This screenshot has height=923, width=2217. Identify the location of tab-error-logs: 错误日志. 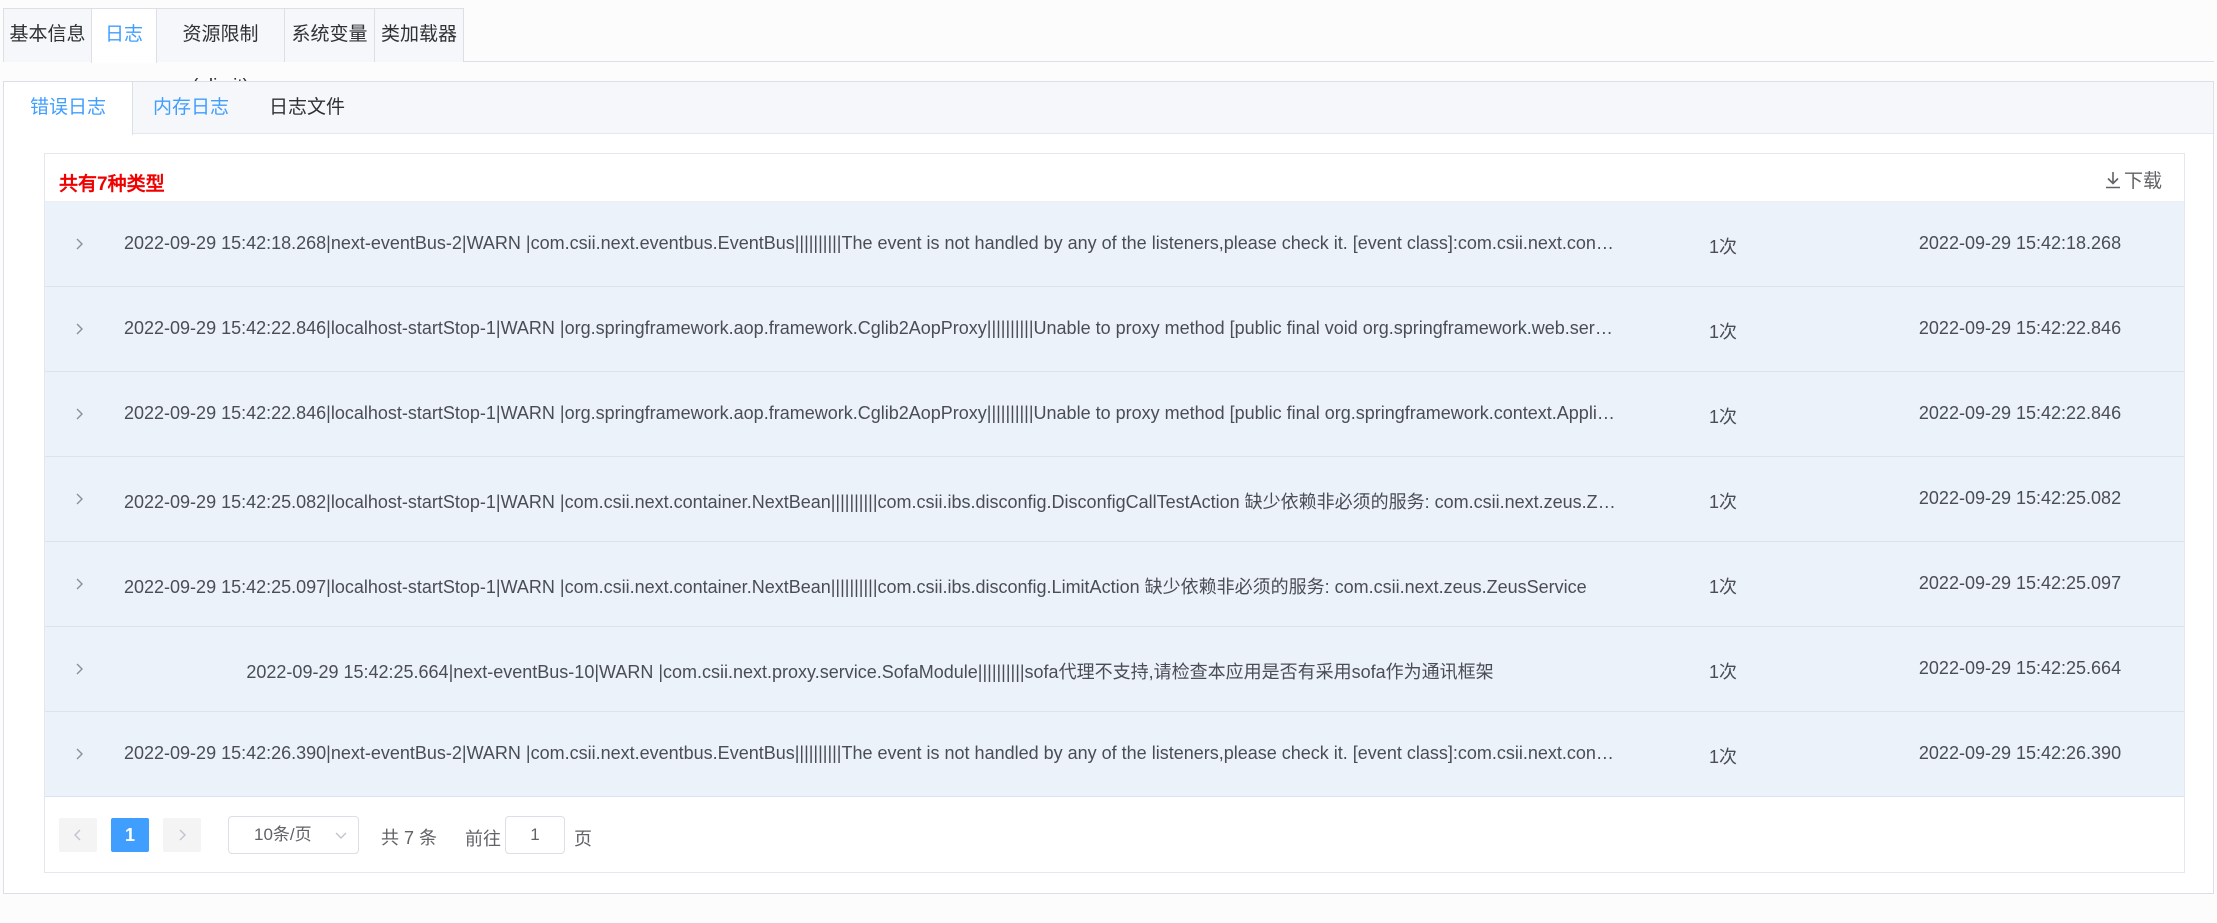
(68, 108).